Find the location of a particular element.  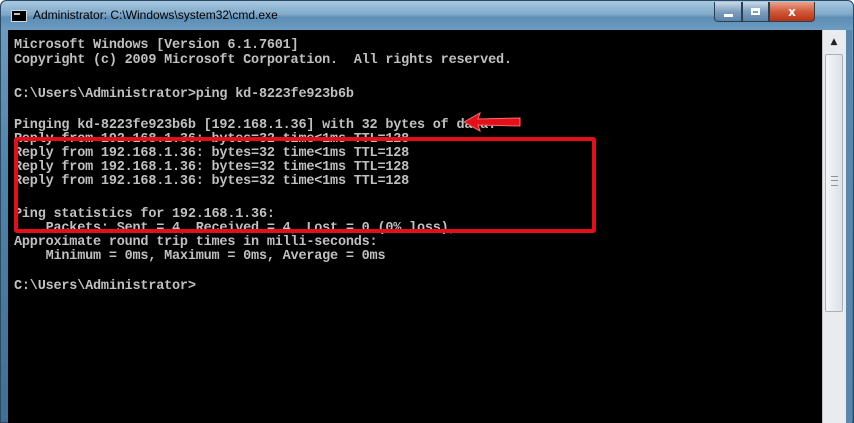

close-button: x is located at coordinates (792, 12).